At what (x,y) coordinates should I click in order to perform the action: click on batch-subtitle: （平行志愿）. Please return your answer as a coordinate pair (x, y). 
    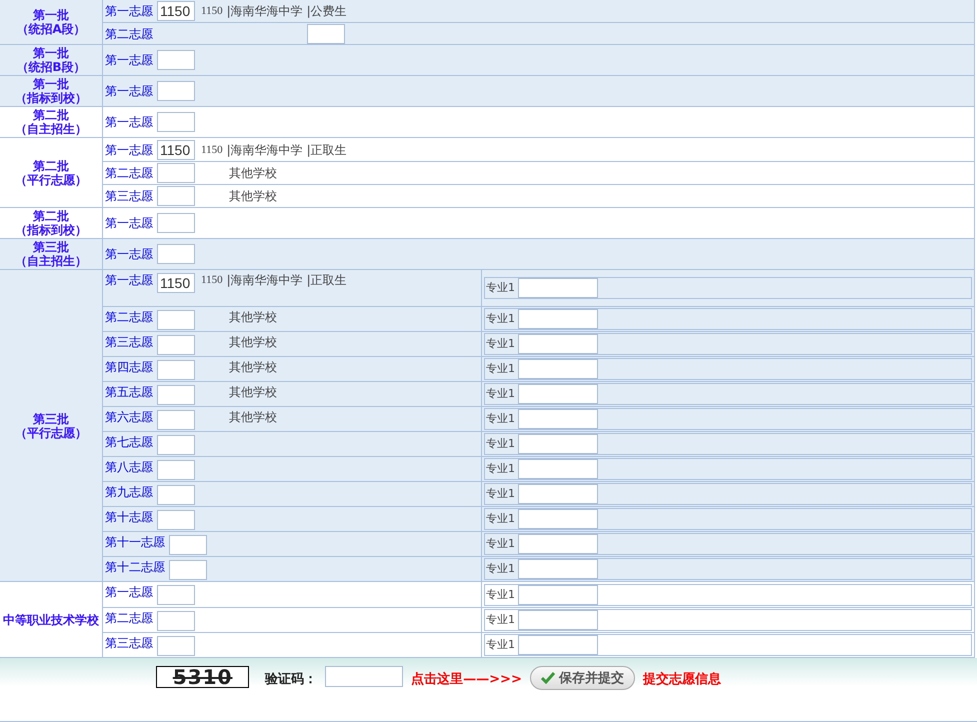
    Looking at the image, I should click on (51, 433).